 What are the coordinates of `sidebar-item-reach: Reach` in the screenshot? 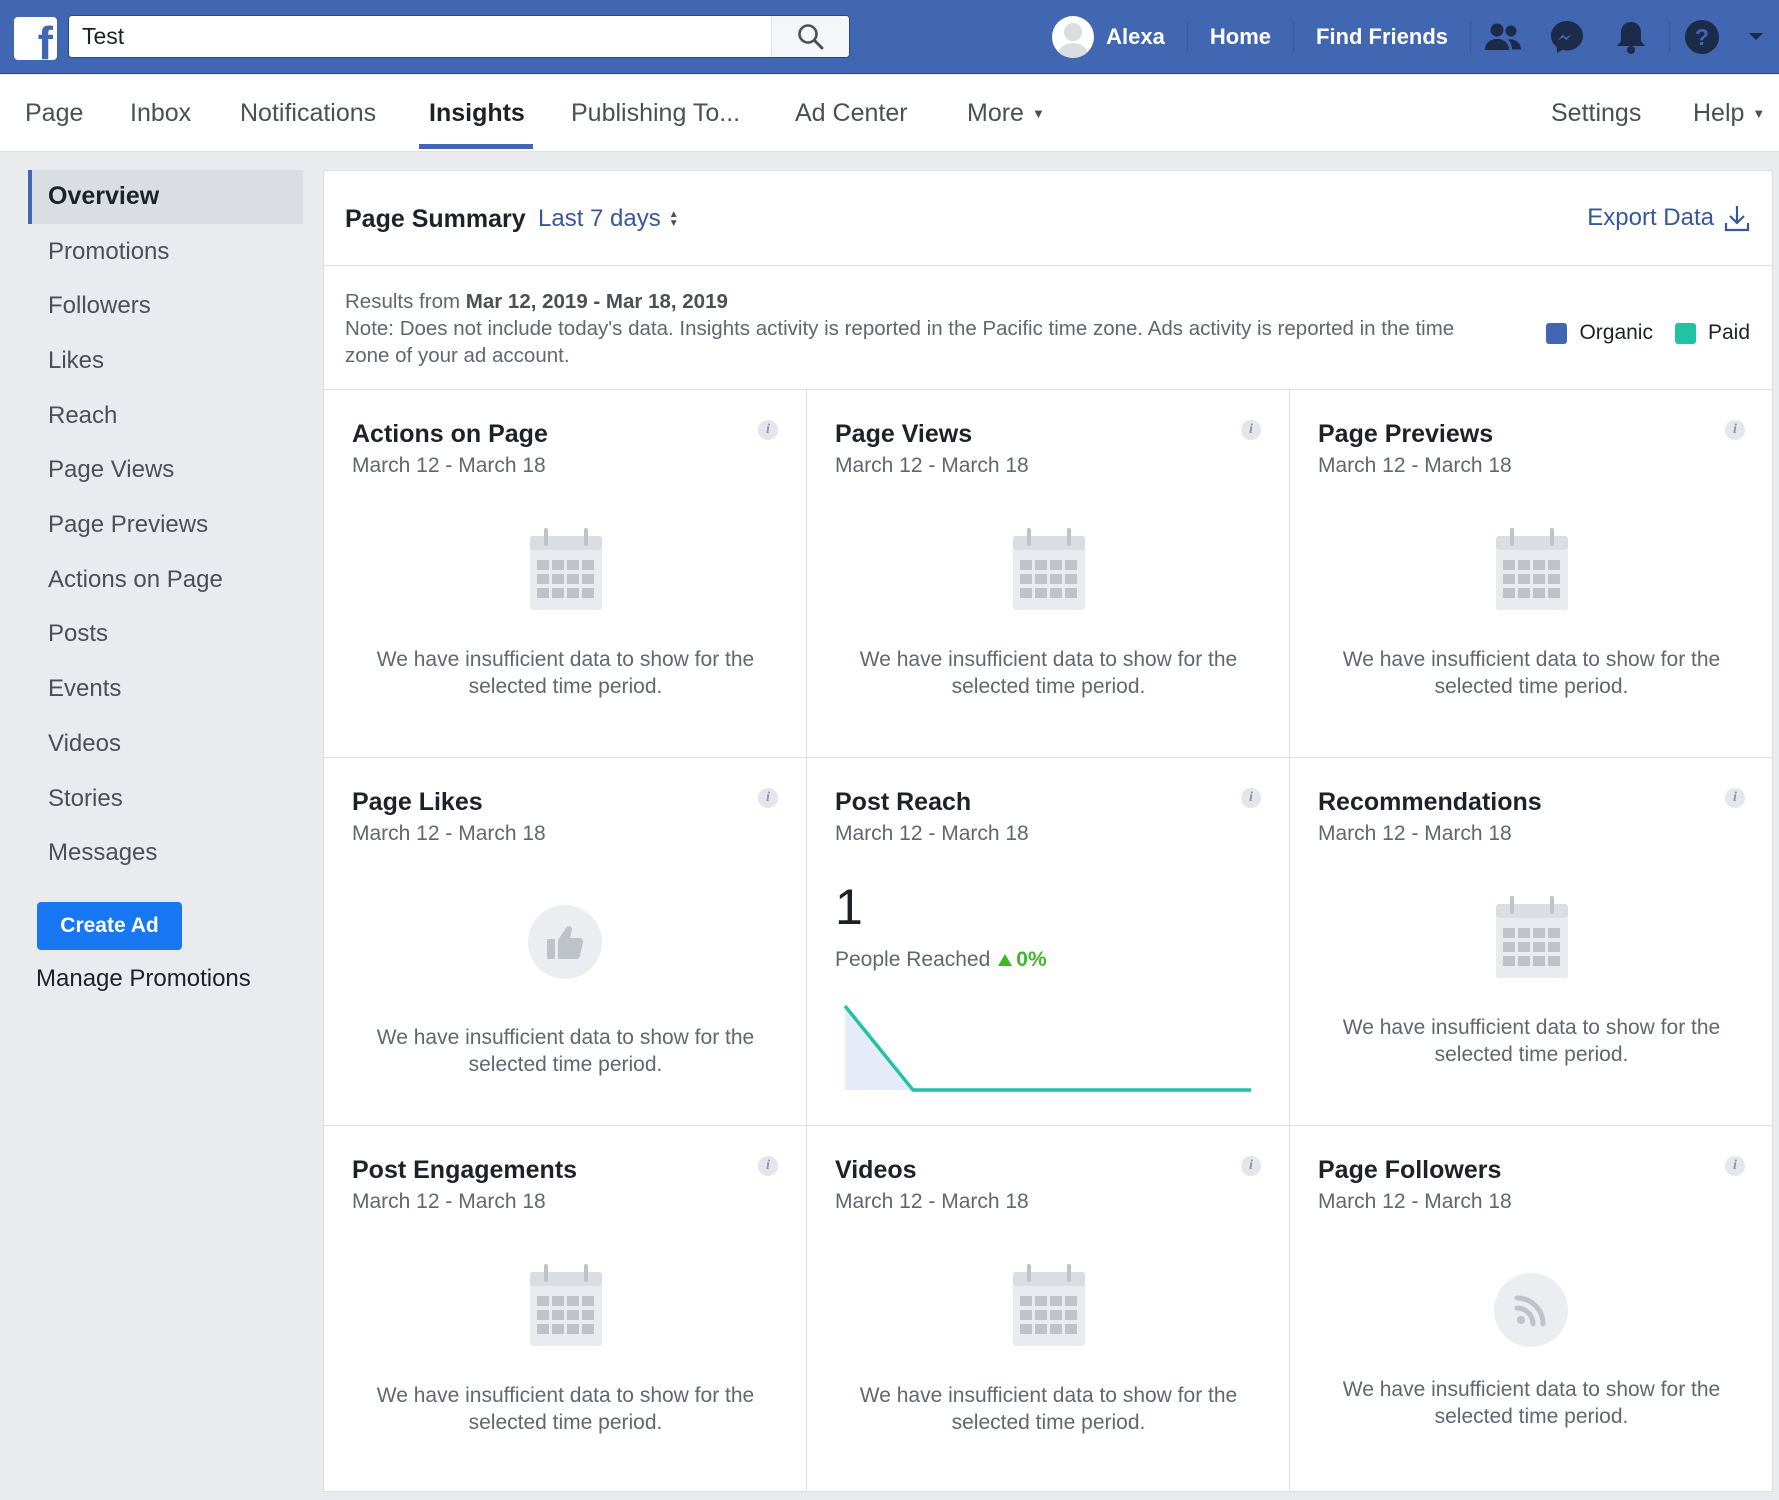 It's located at (82, 416).